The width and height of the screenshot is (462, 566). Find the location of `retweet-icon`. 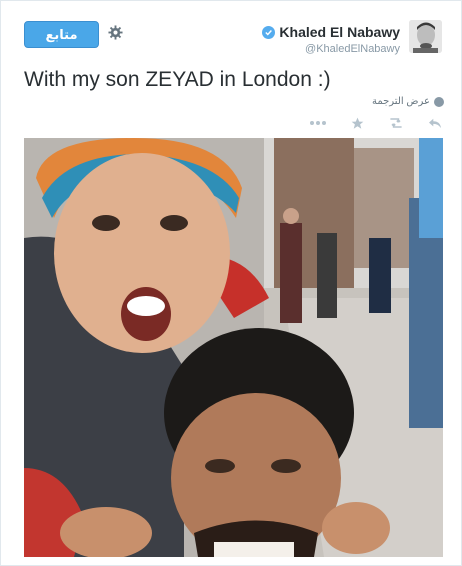

retweet-icon is located at coordinates (396, 123).